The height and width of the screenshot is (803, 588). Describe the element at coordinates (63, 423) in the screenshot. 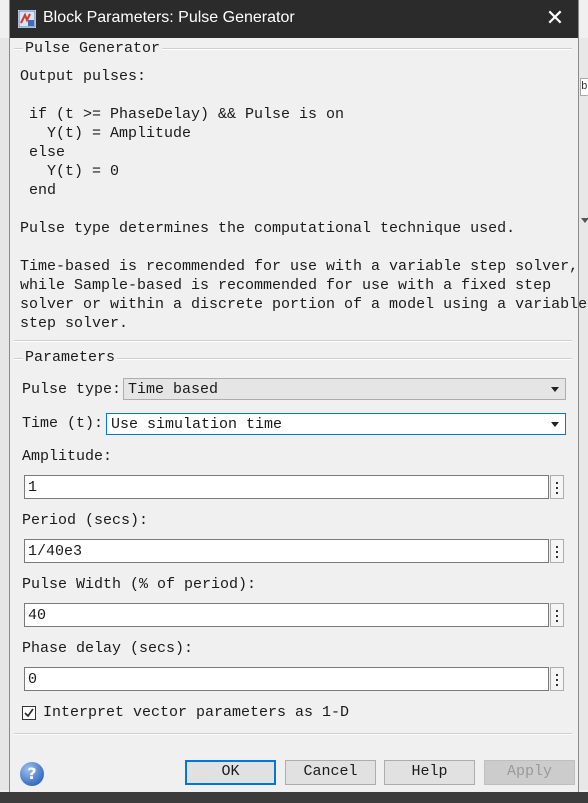

I see `time-label: Time (t):` at that location.